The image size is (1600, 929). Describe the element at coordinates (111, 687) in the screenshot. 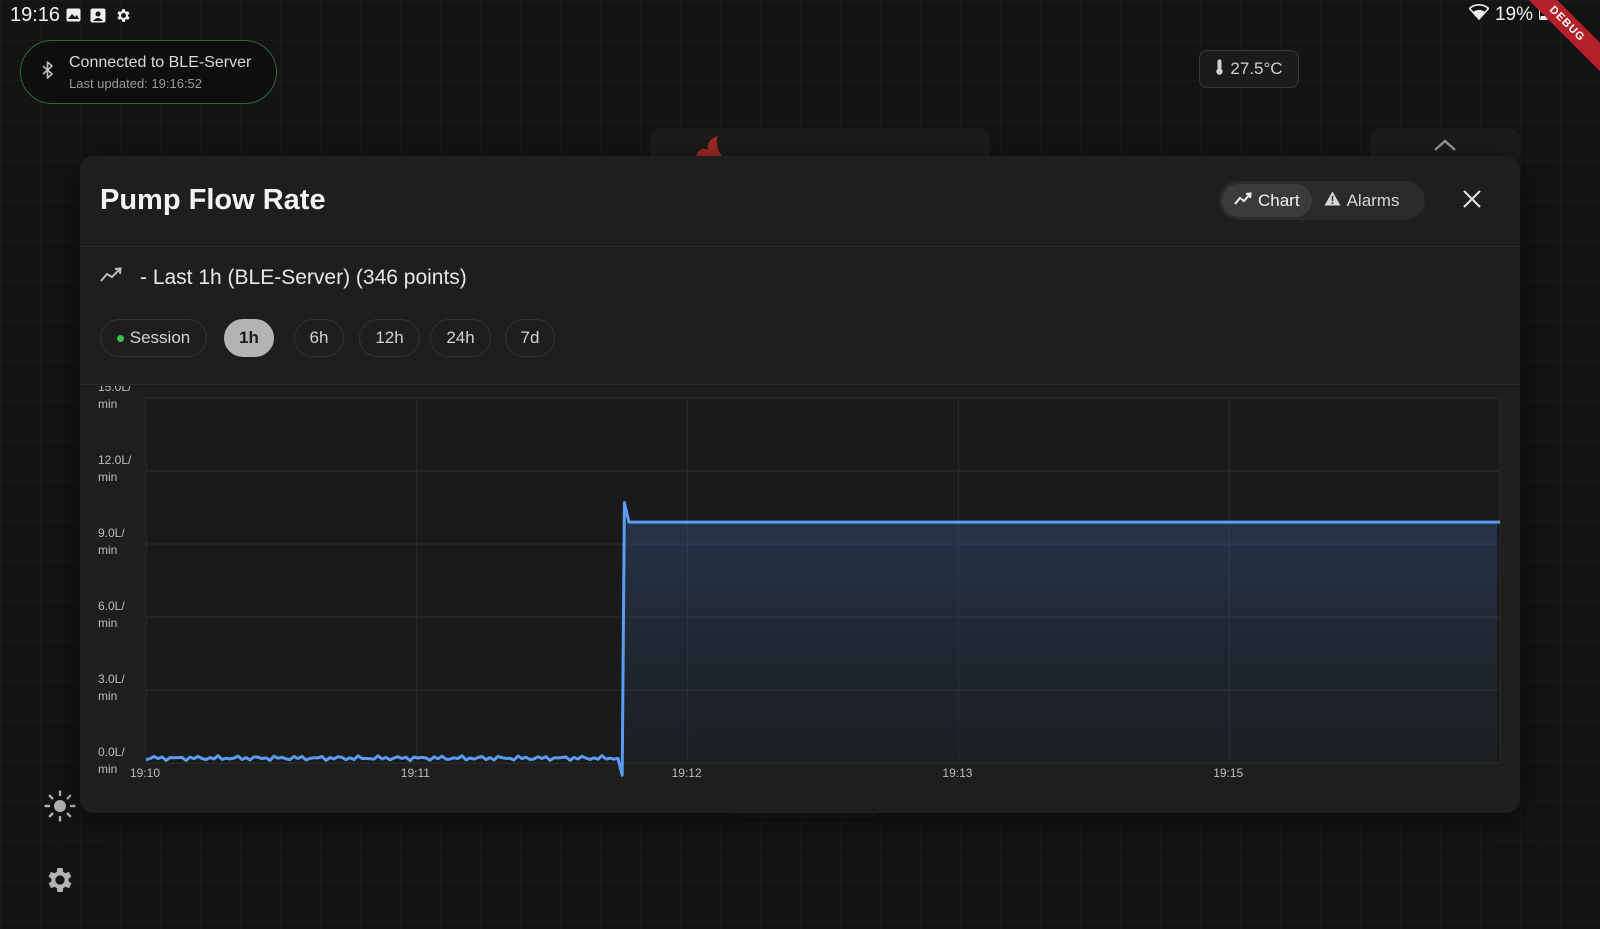

I see `y-tick-label: 3.0L/min` at that location.